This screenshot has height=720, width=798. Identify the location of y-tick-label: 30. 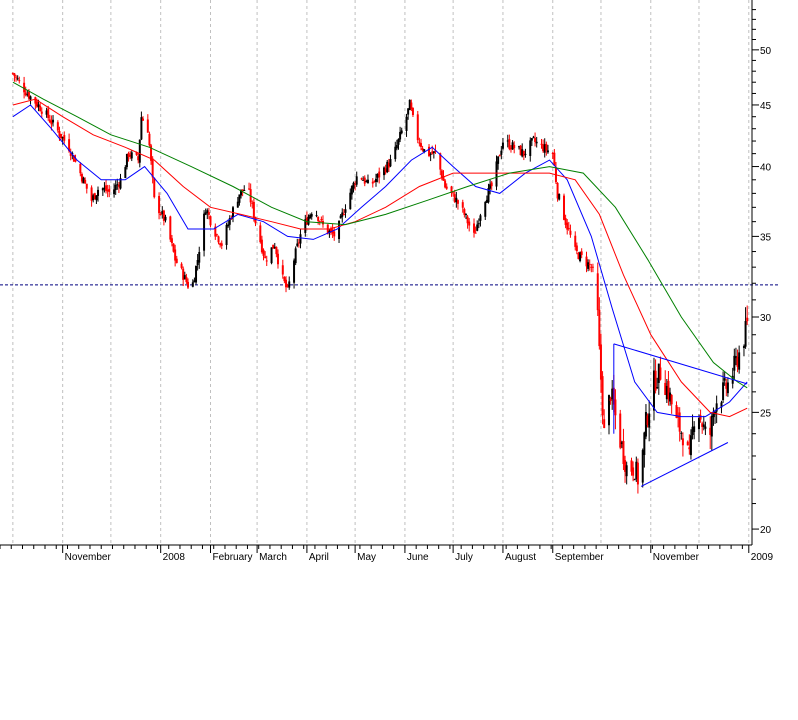
(766, 318).